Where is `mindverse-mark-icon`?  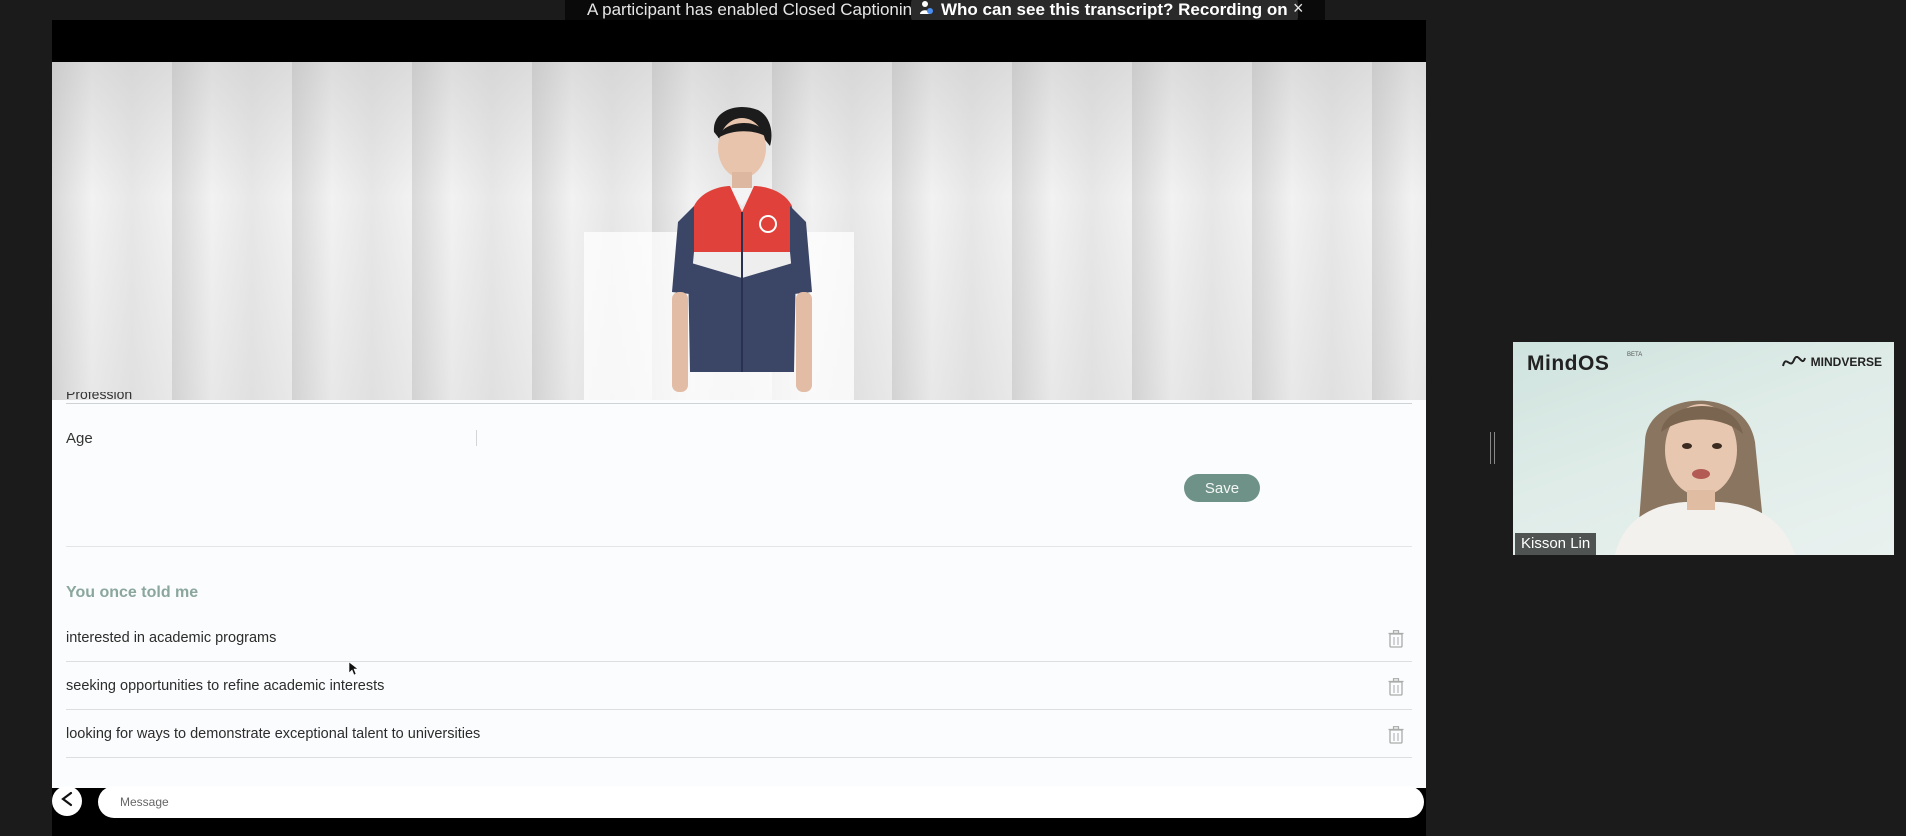 mindverse-mark-icon is located at coordinates (1793, 361).